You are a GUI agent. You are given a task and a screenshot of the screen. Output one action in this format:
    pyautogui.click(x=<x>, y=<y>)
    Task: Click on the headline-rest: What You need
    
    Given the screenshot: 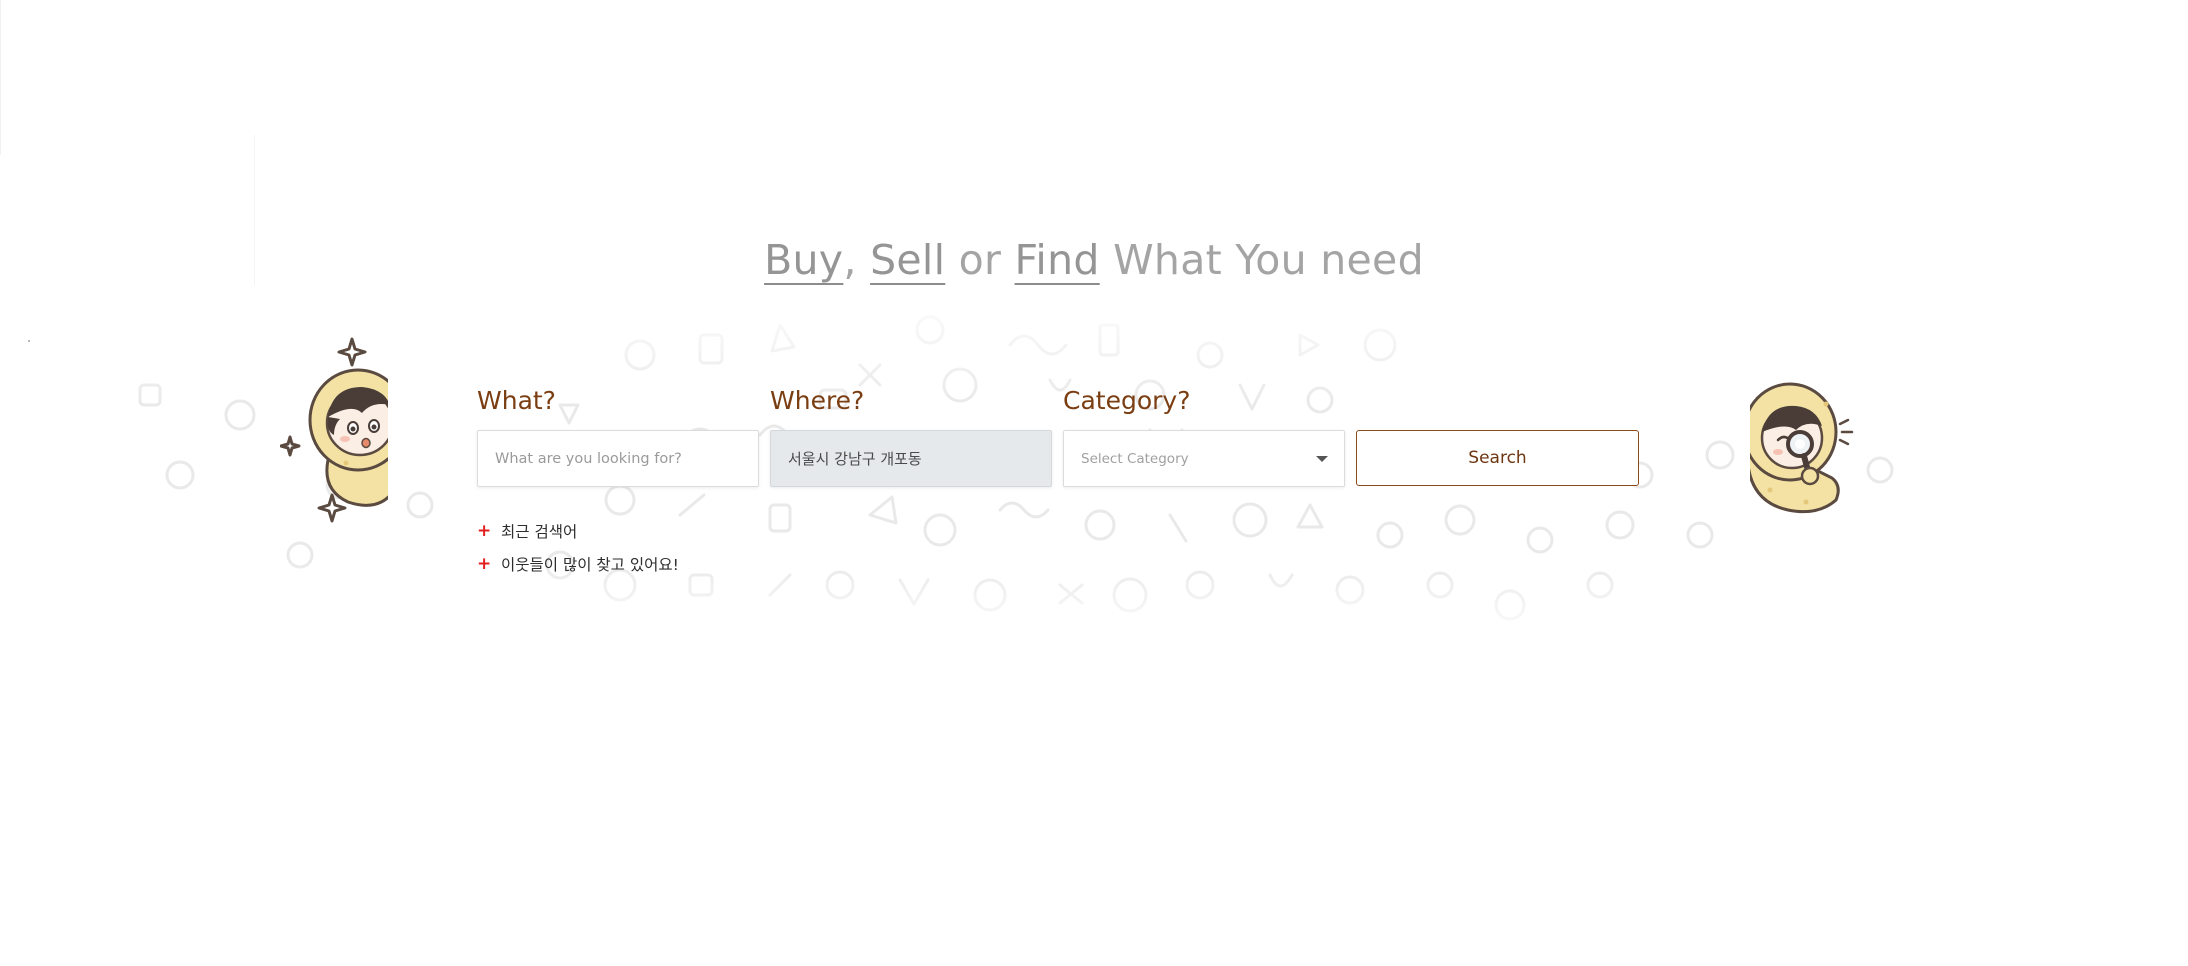 What is the action you would take?
    pyautogui.click(x=1268, y=260)
    